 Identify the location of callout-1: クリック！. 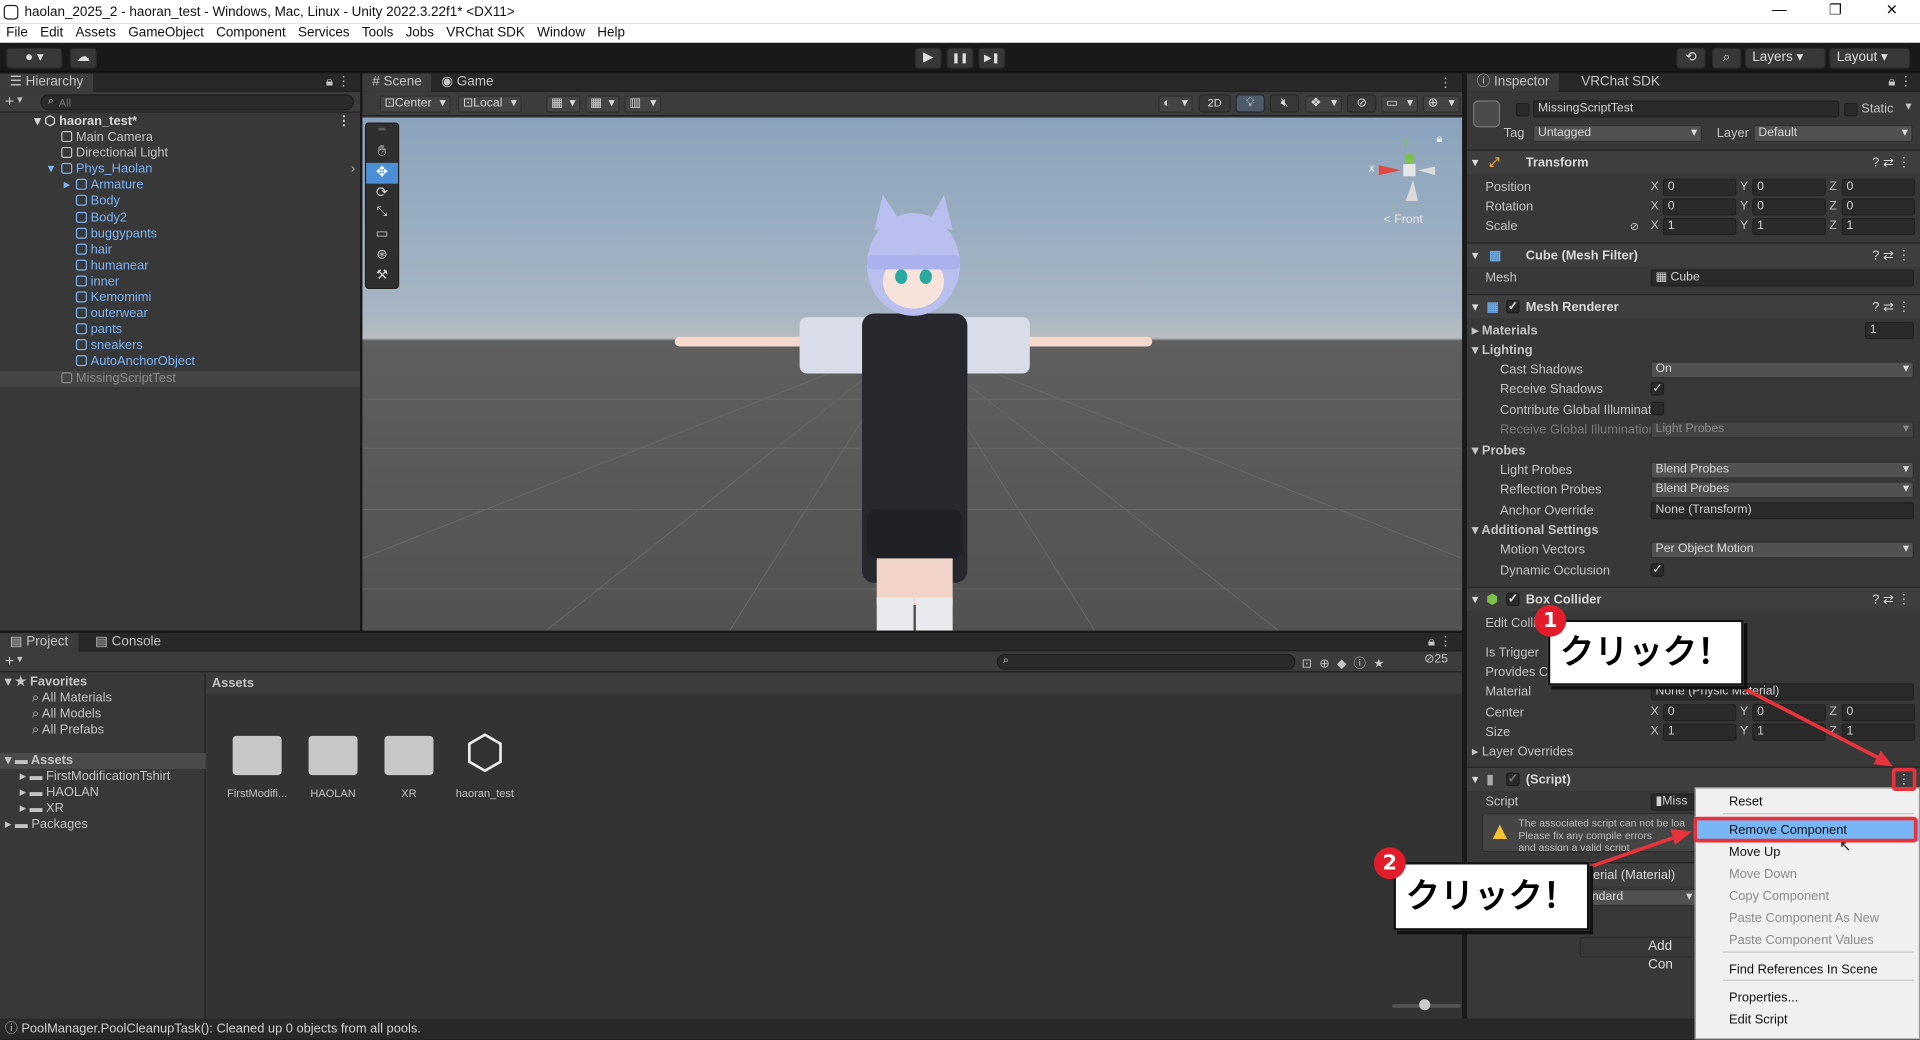
(1645, 652).